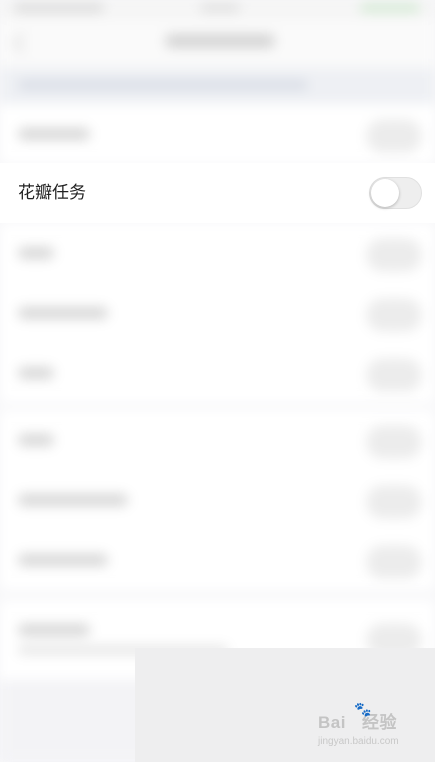 The width and height of the screenshot is (435, 762). I want to click on baidu-jingyan-watermark: Bai 经验 🐾 jingyan.baidu.com, so click(368, 727).